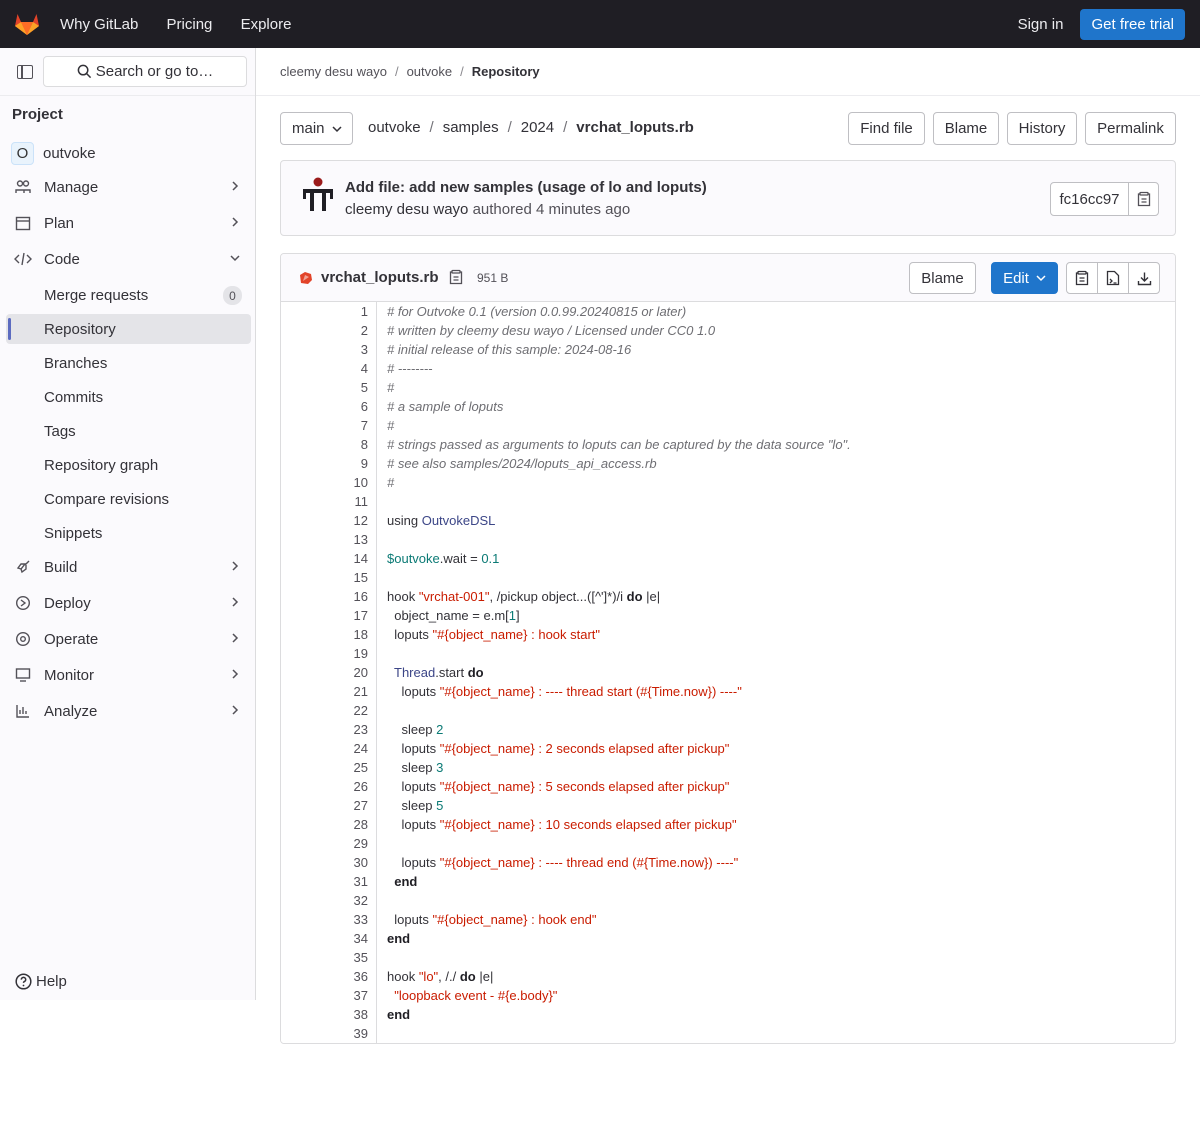 The width and height of the screenshot is (1200, 1144). What do you see at coordinates (348, 824) in the screenshot?
I see `line-number: 28` at bounding box center [348, 824].